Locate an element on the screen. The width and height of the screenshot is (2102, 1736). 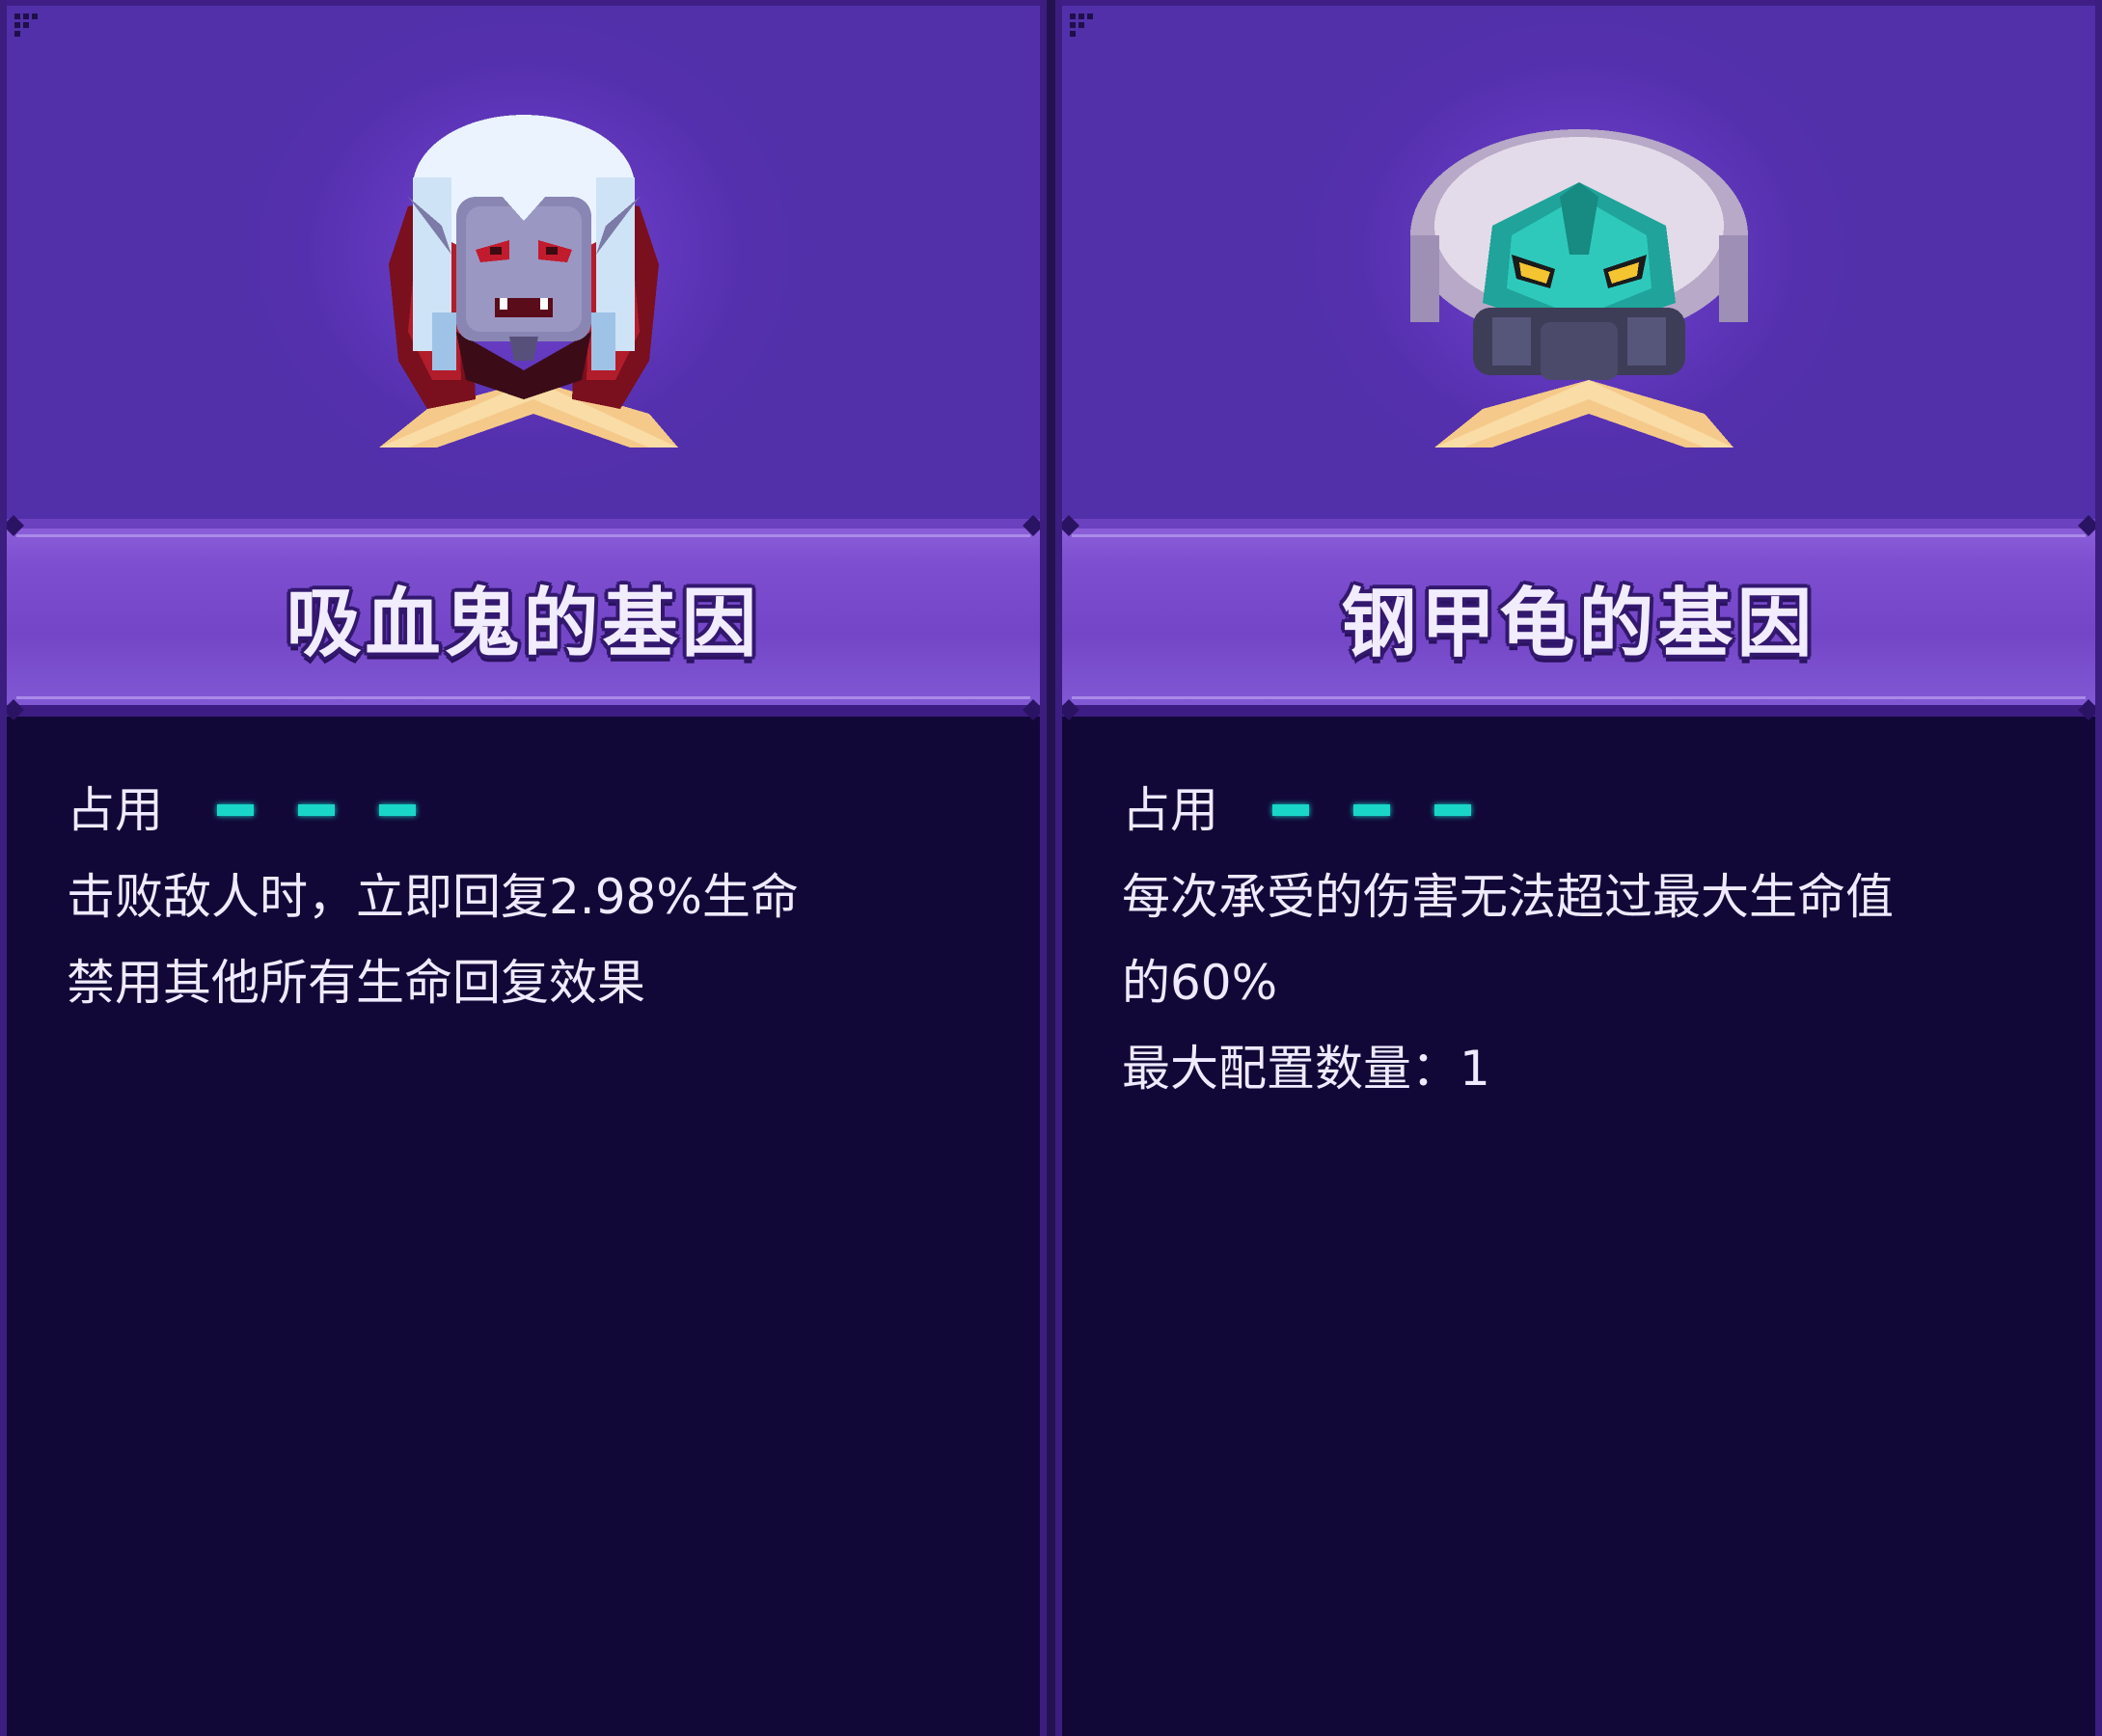
title-band: 钢甲龟的基因 is located at coordinates (1578, 617).